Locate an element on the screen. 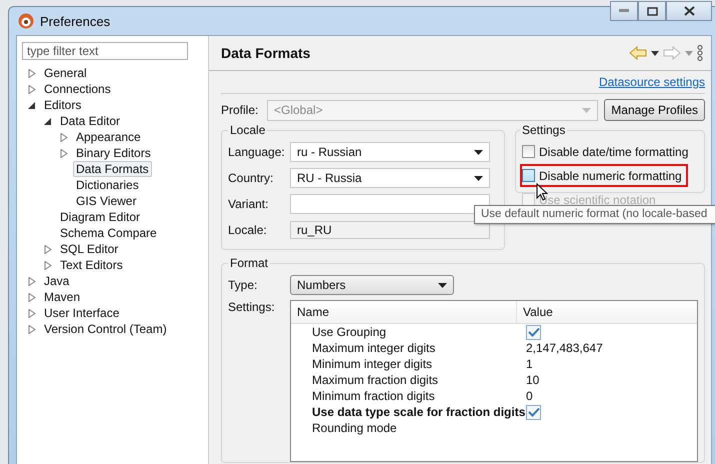  maximize-icon is located at coordinates (652, 11).